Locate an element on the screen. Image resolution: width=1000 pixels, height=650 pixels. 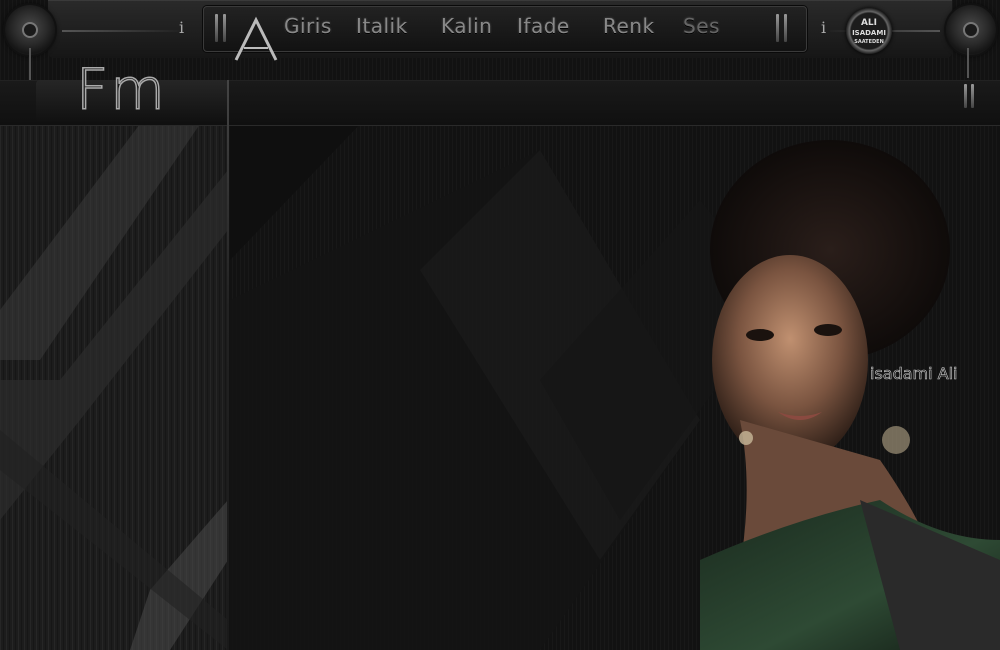
pause-icon-header is located at coordinates (971, 98).